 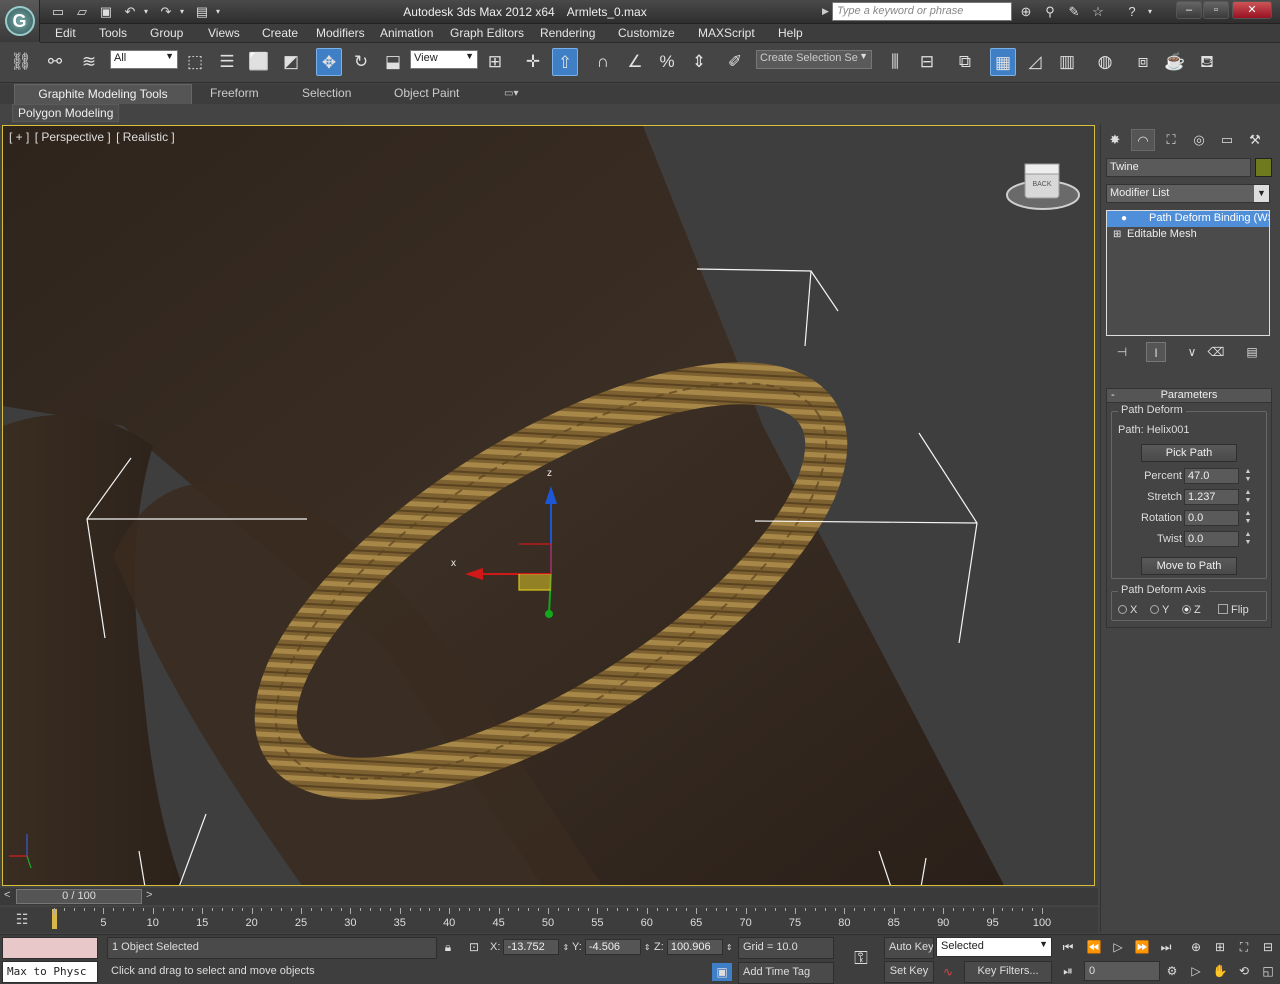 What do you see at coordinates (1074, 12) in the screenshot?
I see `communication-center-icon: ✎` at bounding box center [1074, 12].